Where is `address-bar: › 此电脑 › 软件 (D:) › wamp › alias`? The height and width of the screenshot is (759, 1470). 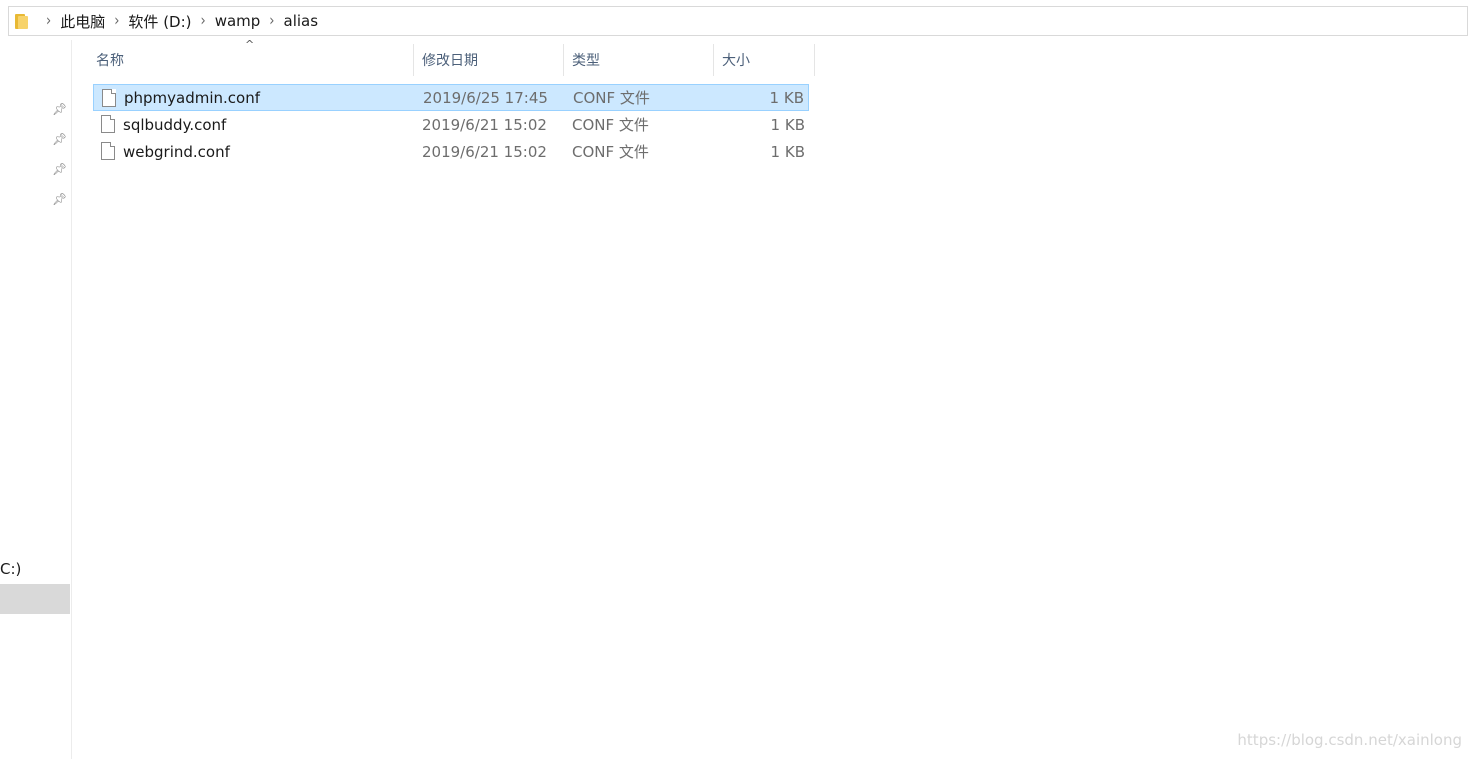
address-bar: › 此电脑 › 软件 (D:) › wamp › alias is located at coordinates (738, 21).